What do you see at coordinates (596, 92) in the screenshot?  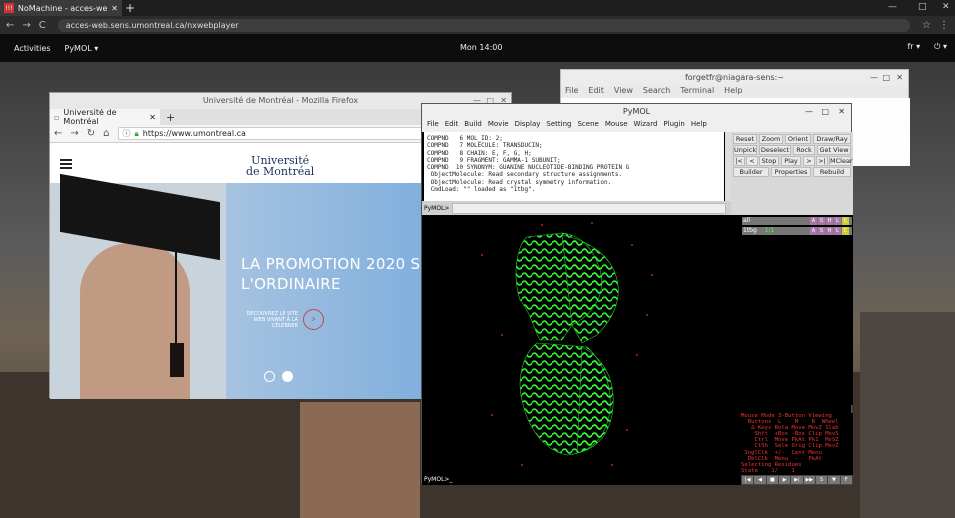 I see `terminal-menu-edit: Edit` at bounding box center [596, 92].